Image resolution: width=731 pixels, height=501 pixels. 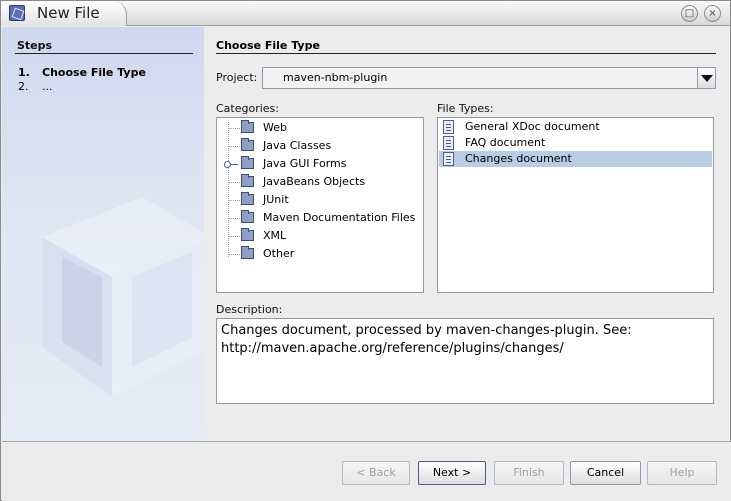 What do you see at coordinates (320, 200) in the screenshot?
I see `tree-item: JUnit` at bounding box center [320, 200].